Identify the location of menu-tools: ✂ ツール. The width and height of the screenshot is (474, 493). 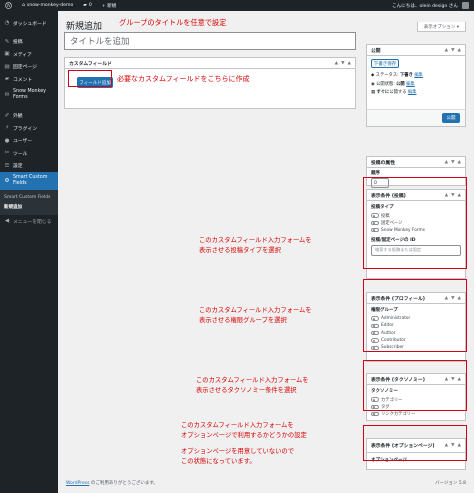
(29, 153).